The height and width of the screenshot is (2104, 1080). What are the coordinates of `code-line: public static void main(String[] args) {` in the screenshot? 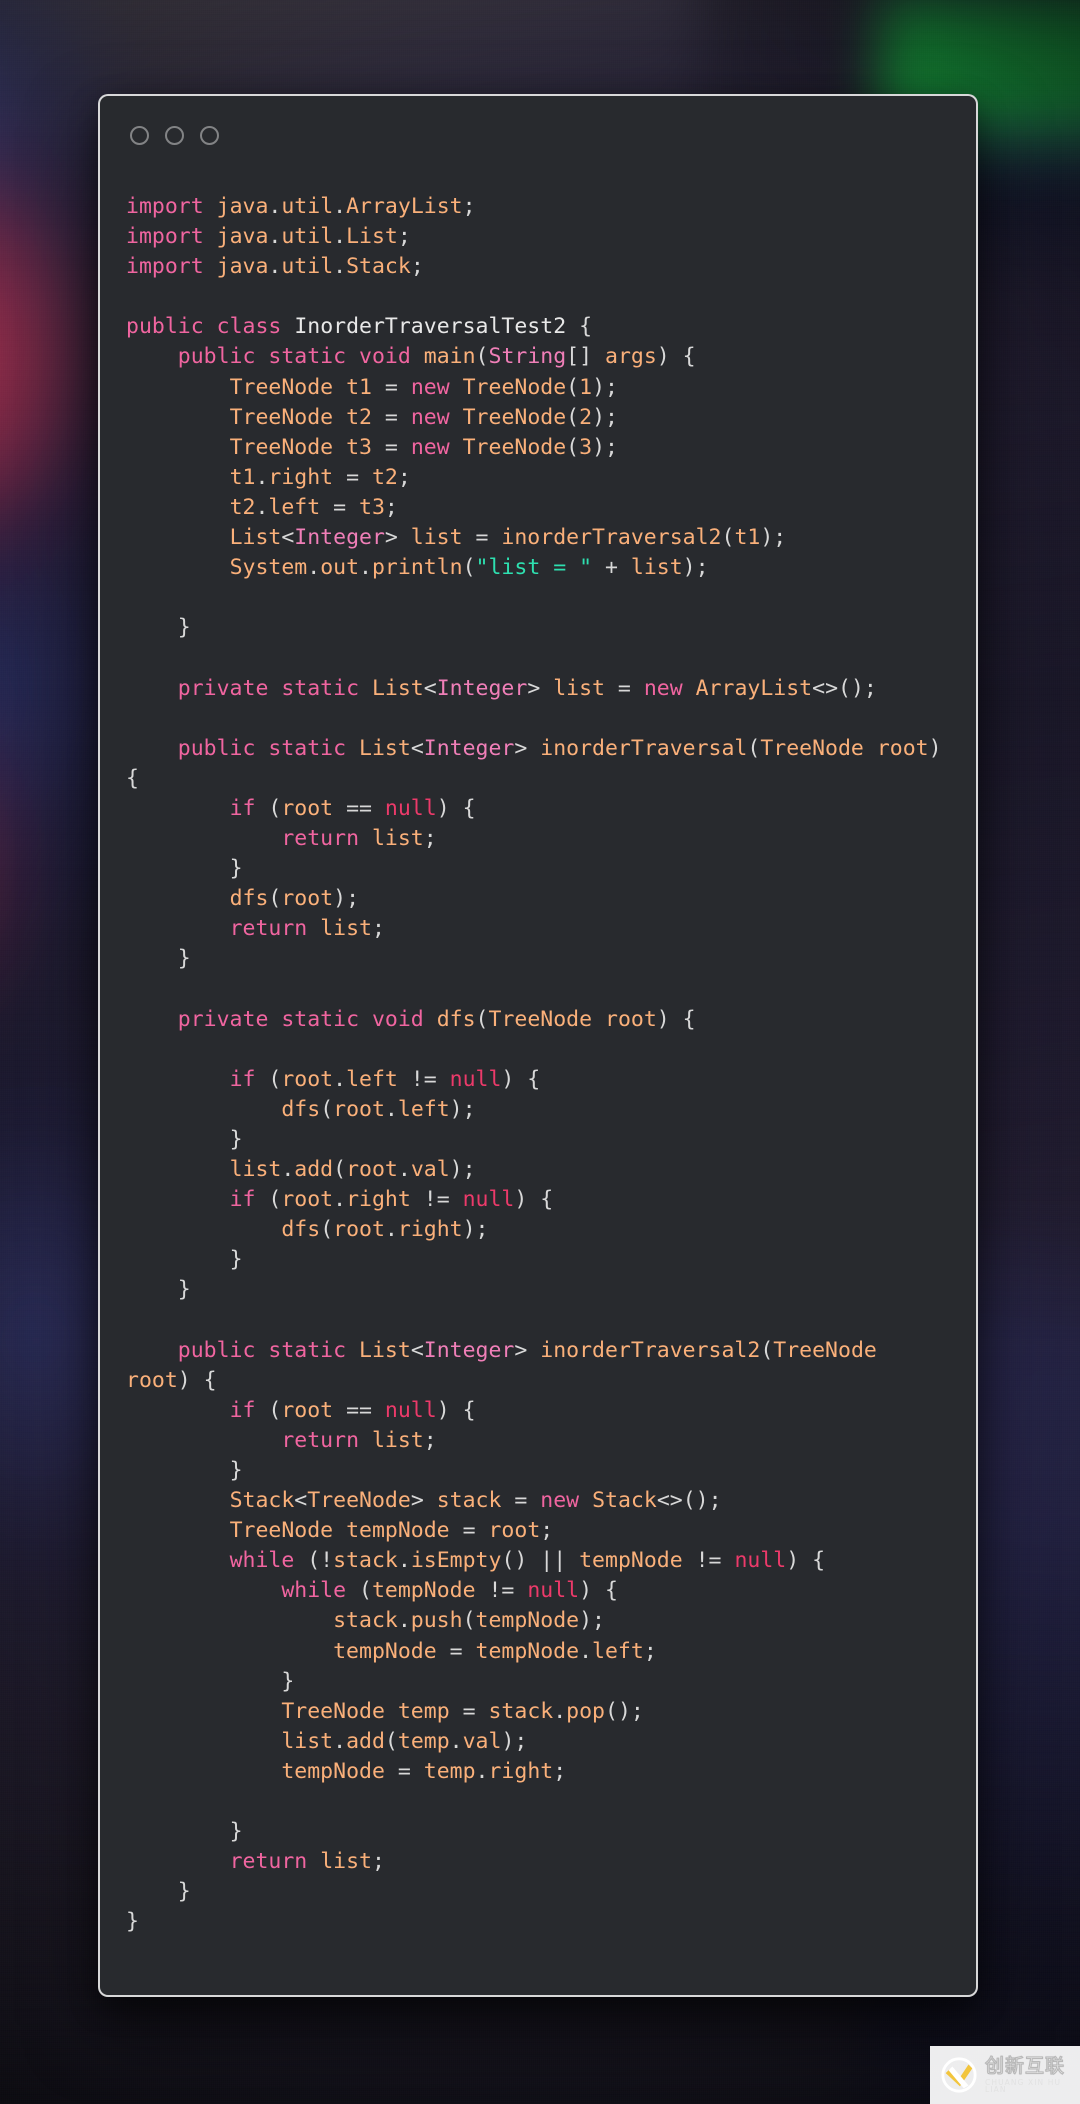 It's located at (436, 357).